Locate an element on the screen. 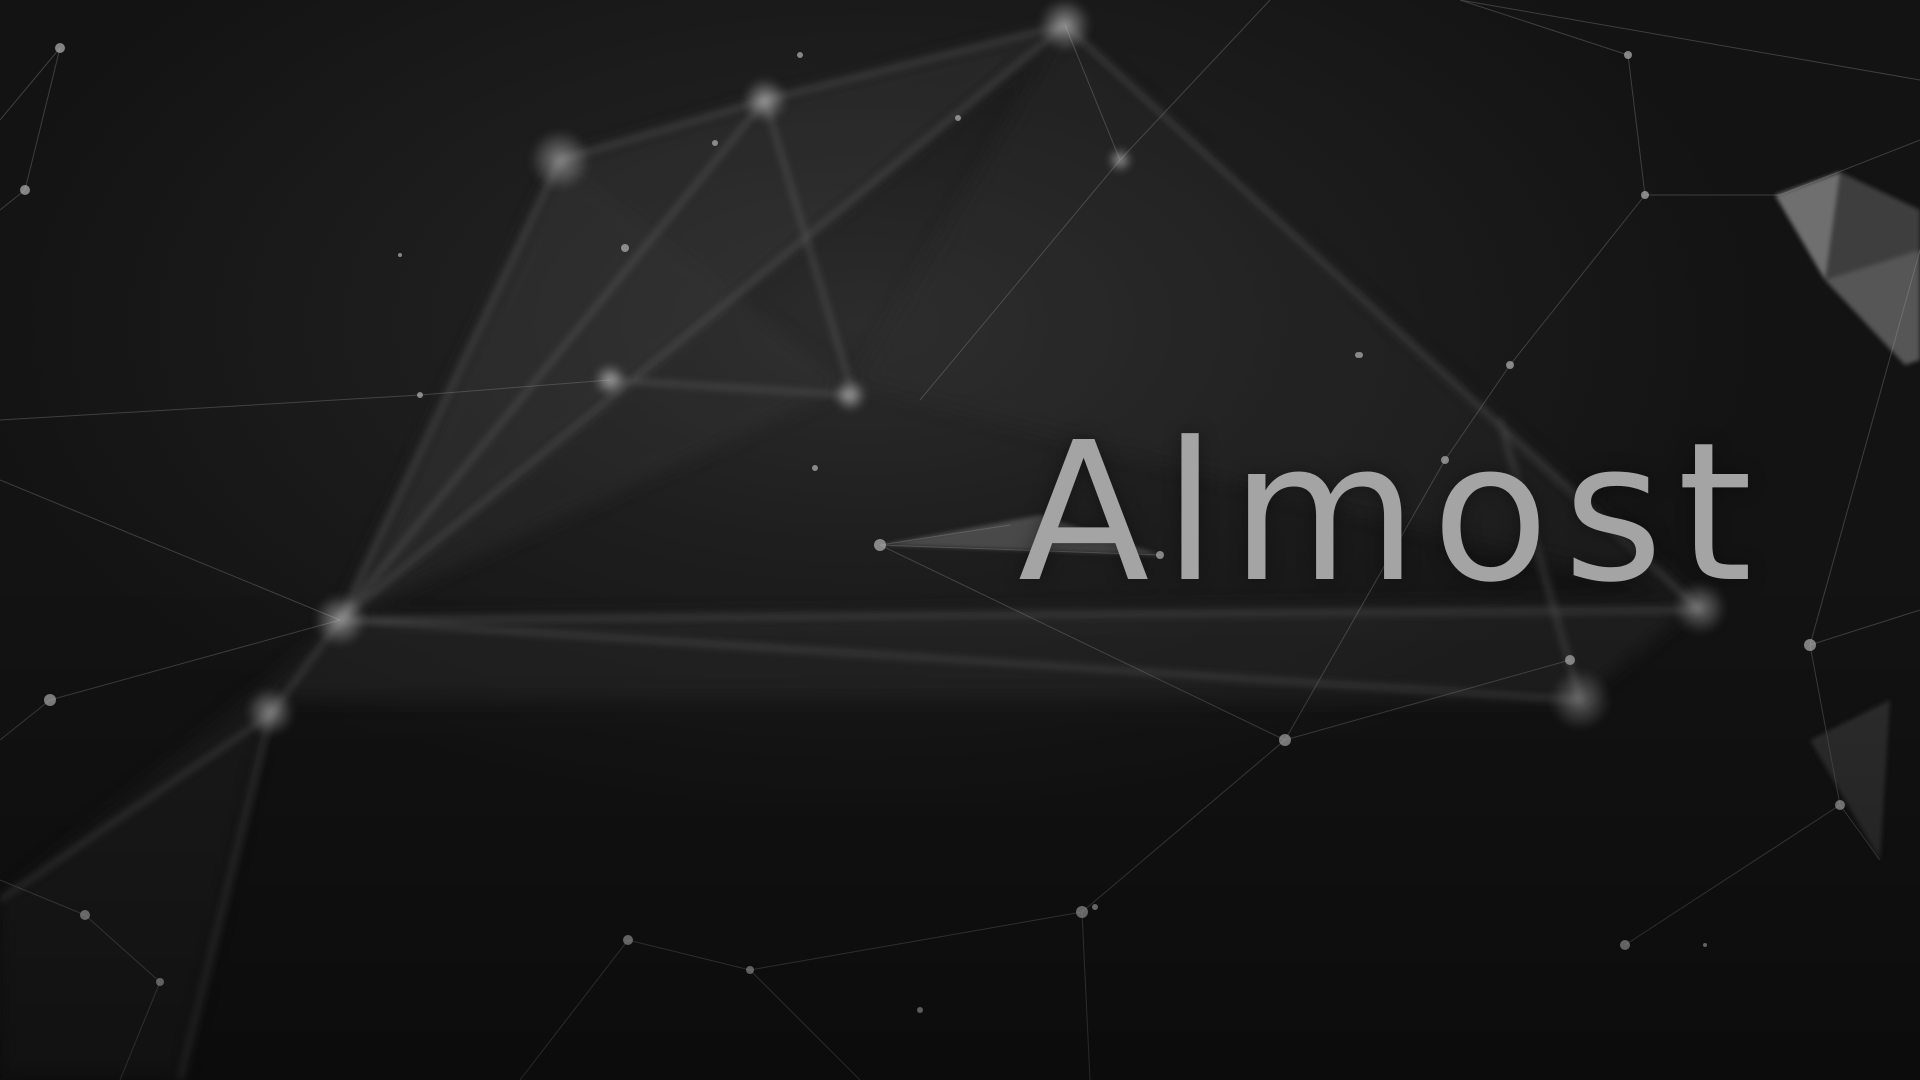 The width and height of the screenshot is (1920, 1080). splash-headline: Almost is located at coordinates (1392, 513).